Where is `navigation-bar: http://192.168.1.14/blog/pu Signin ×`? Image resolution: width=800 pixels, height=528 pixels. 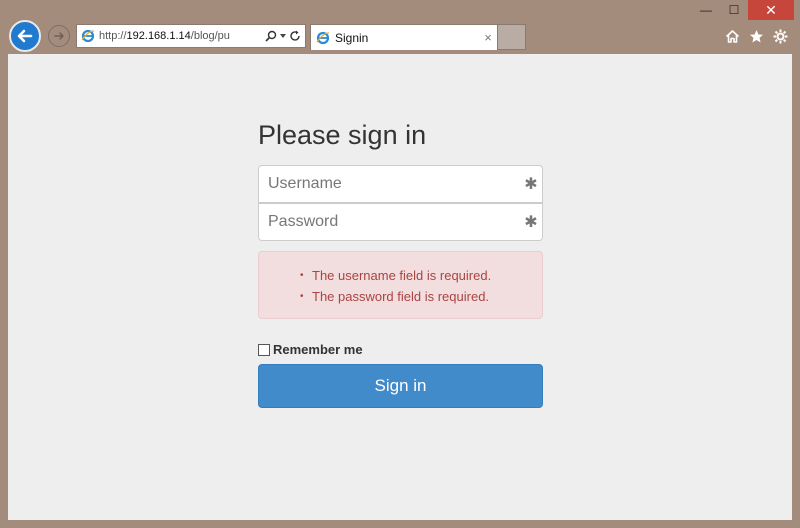
navigation-bar: http://192.168.1.14/blog/pu Signin × is located at coordinates (400, 36).